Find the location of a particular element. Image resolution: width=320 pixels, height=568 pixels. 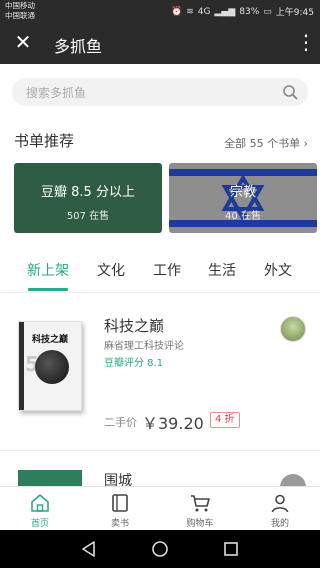

carrier-info: 中国移动 中国联通 is located at coordinates (20, 11).